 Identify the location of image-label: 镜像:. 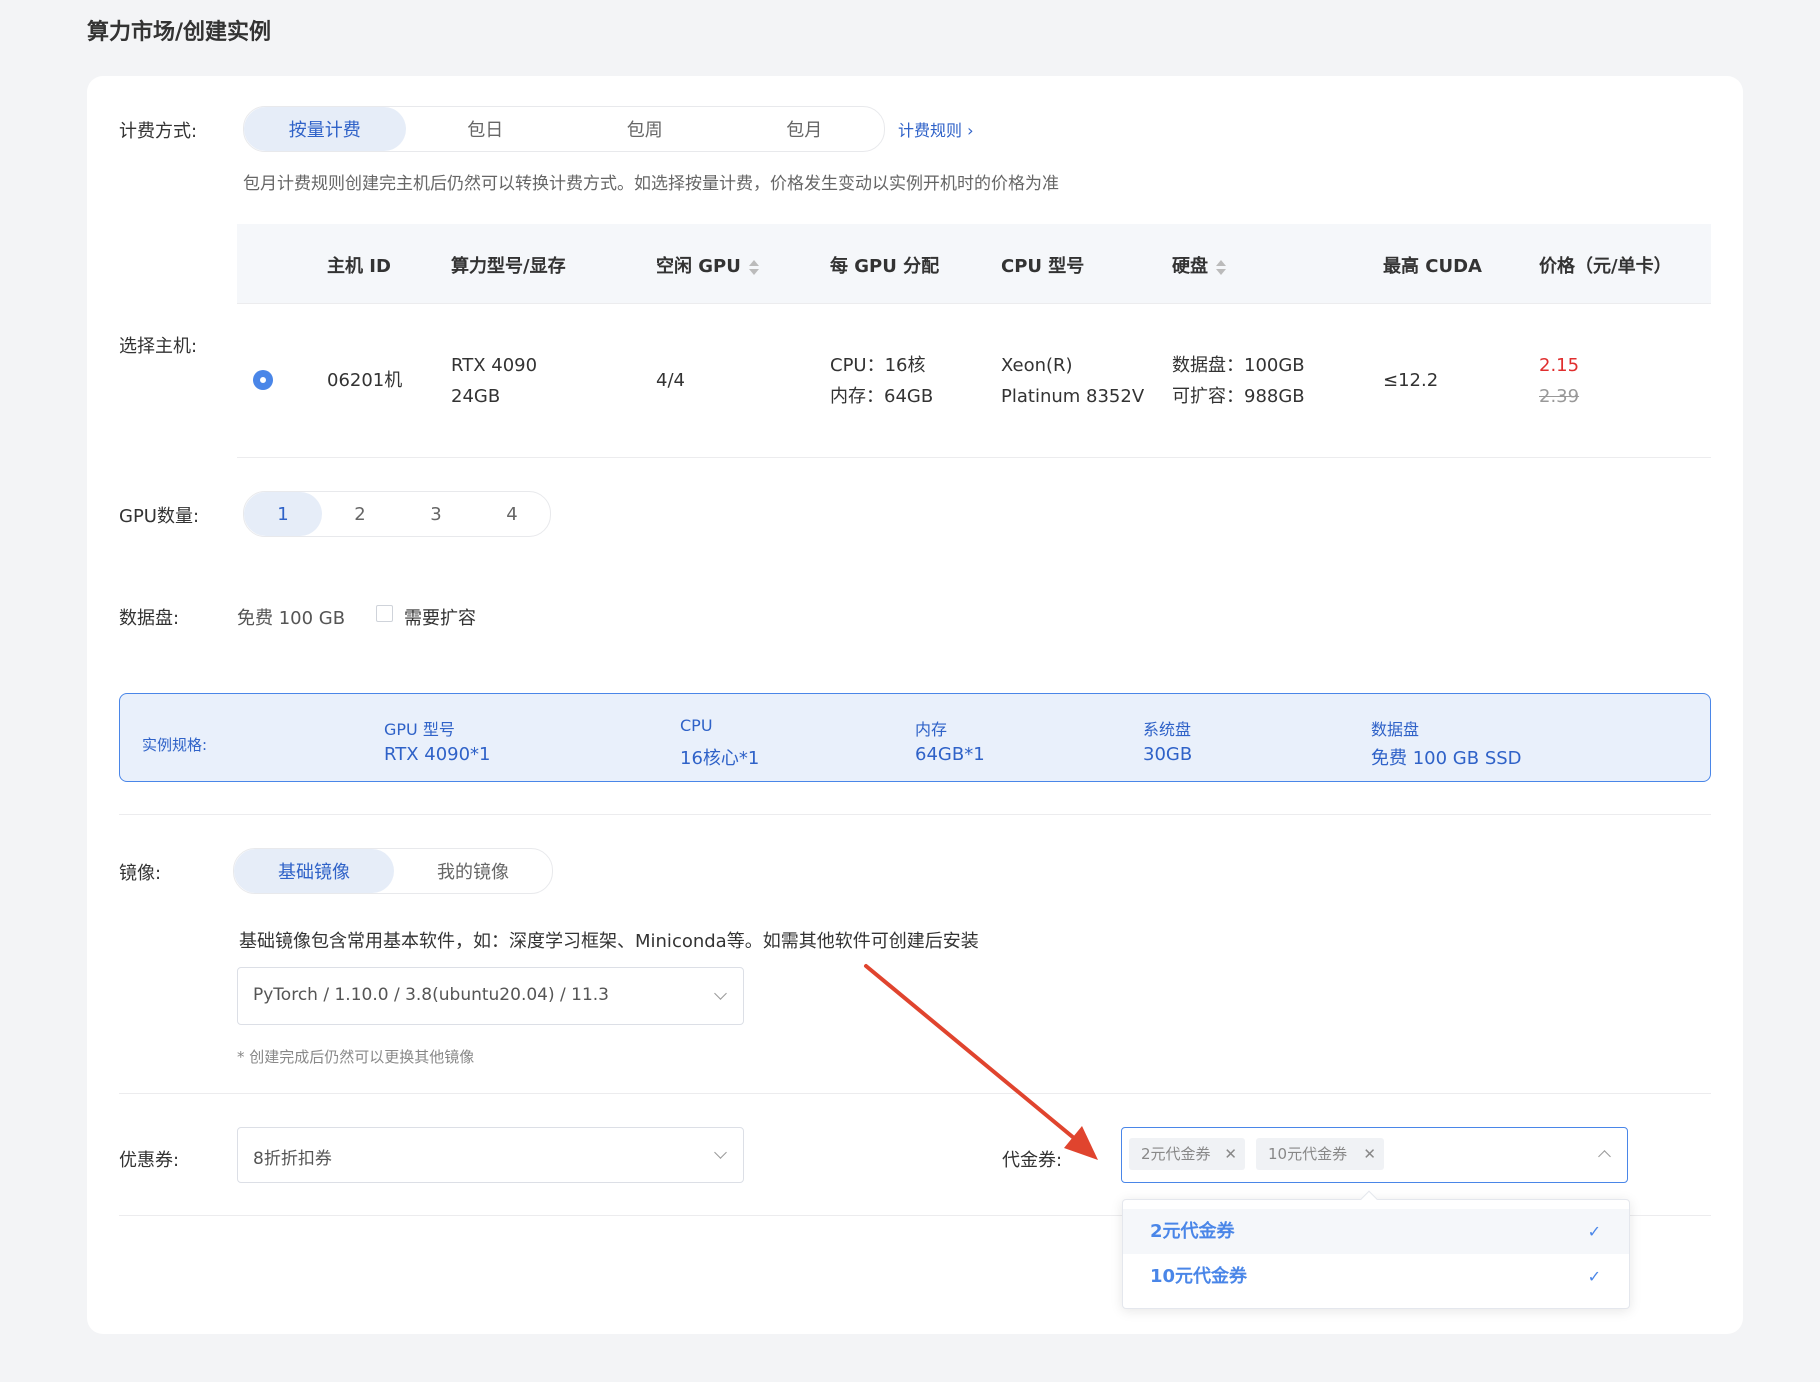
(140, 873).